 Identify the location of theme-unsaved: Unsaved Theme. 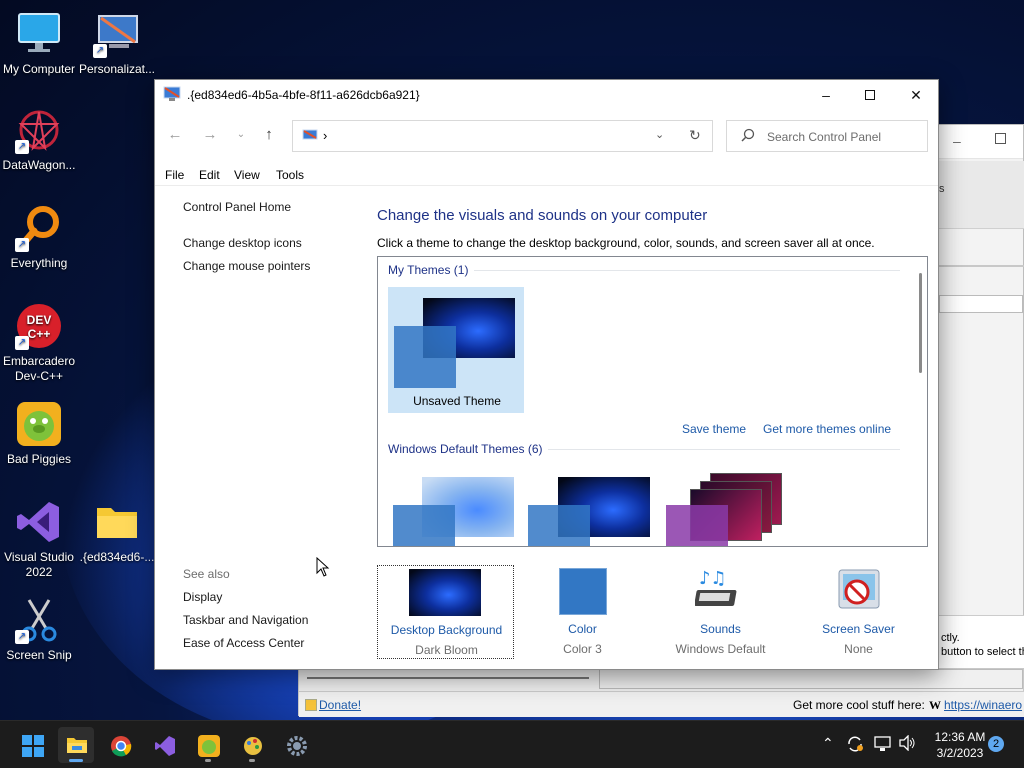
(456, 350).